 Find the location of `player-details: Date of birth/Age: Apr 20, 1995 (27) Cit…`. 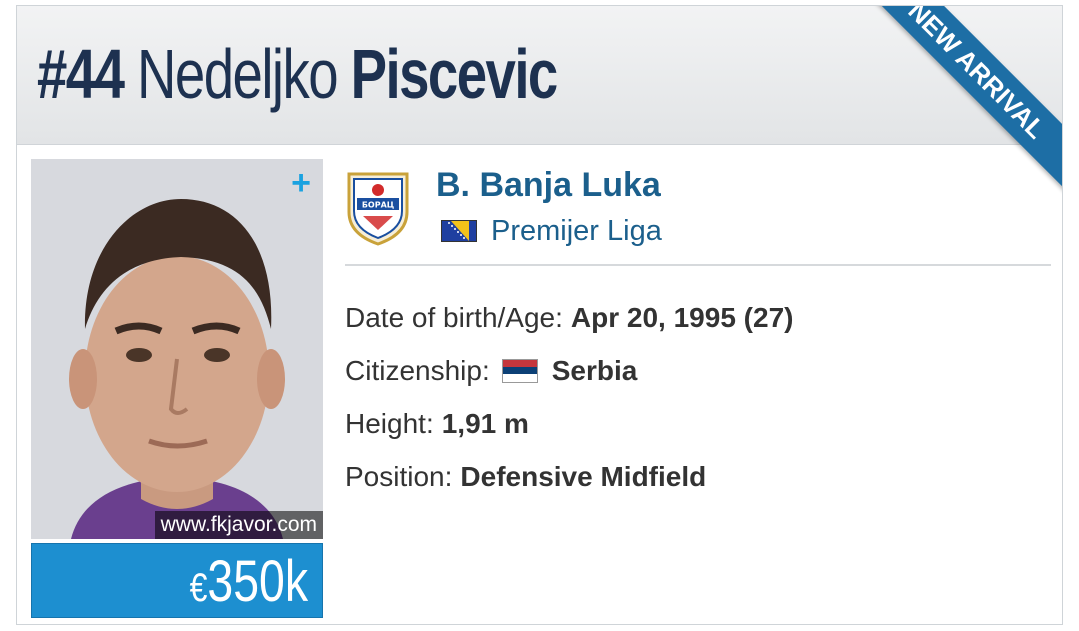

player-details: Date of birth/Age: Apr 20, 1995 (27) Cit… is located at coordinates (569, 397).